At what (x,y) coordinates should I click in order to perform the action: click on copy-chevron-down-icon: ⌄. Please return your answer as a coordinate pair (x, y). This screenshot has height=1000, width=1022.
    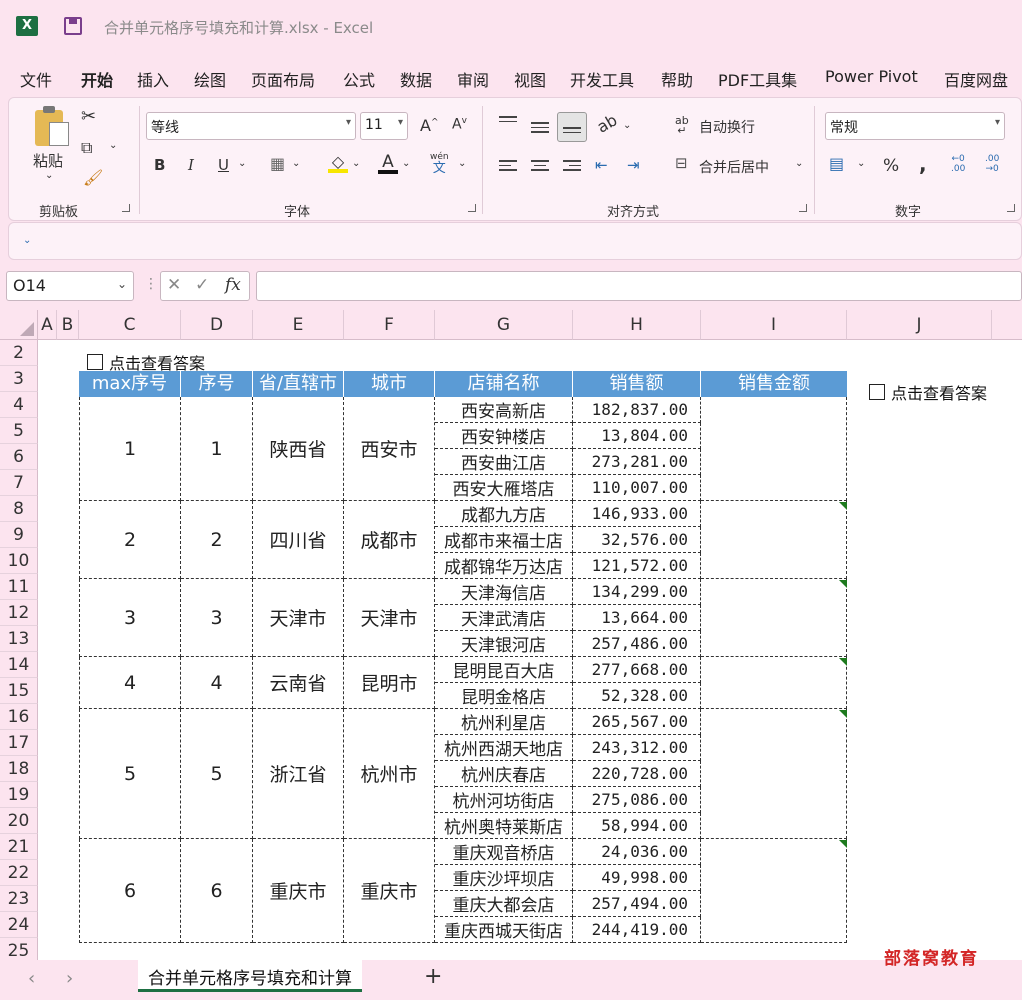
    Looking at the image, I should click on (113, 145).